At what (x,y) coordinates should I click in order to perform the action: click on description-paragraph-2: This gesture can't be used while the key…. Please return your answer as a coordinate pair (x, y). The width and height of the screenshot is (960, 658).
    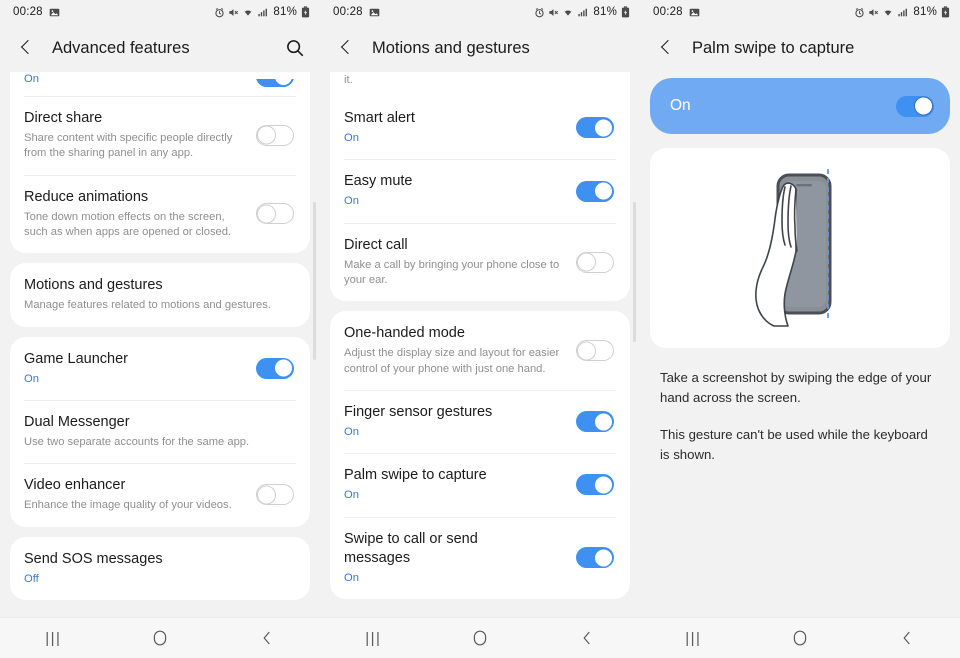
    Looking at the image, I should click on (794, 445).